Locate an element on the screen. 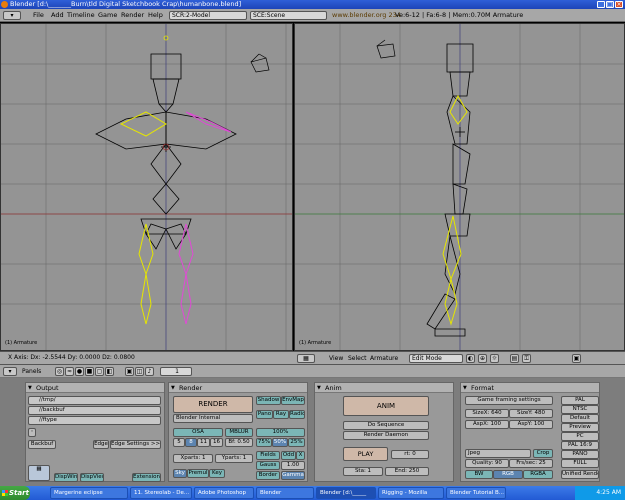 Image resolution: width=625 pixels, height=500 pixels. task-mozilla: Rigging - Mozilla is located at coordinates (411, 493).